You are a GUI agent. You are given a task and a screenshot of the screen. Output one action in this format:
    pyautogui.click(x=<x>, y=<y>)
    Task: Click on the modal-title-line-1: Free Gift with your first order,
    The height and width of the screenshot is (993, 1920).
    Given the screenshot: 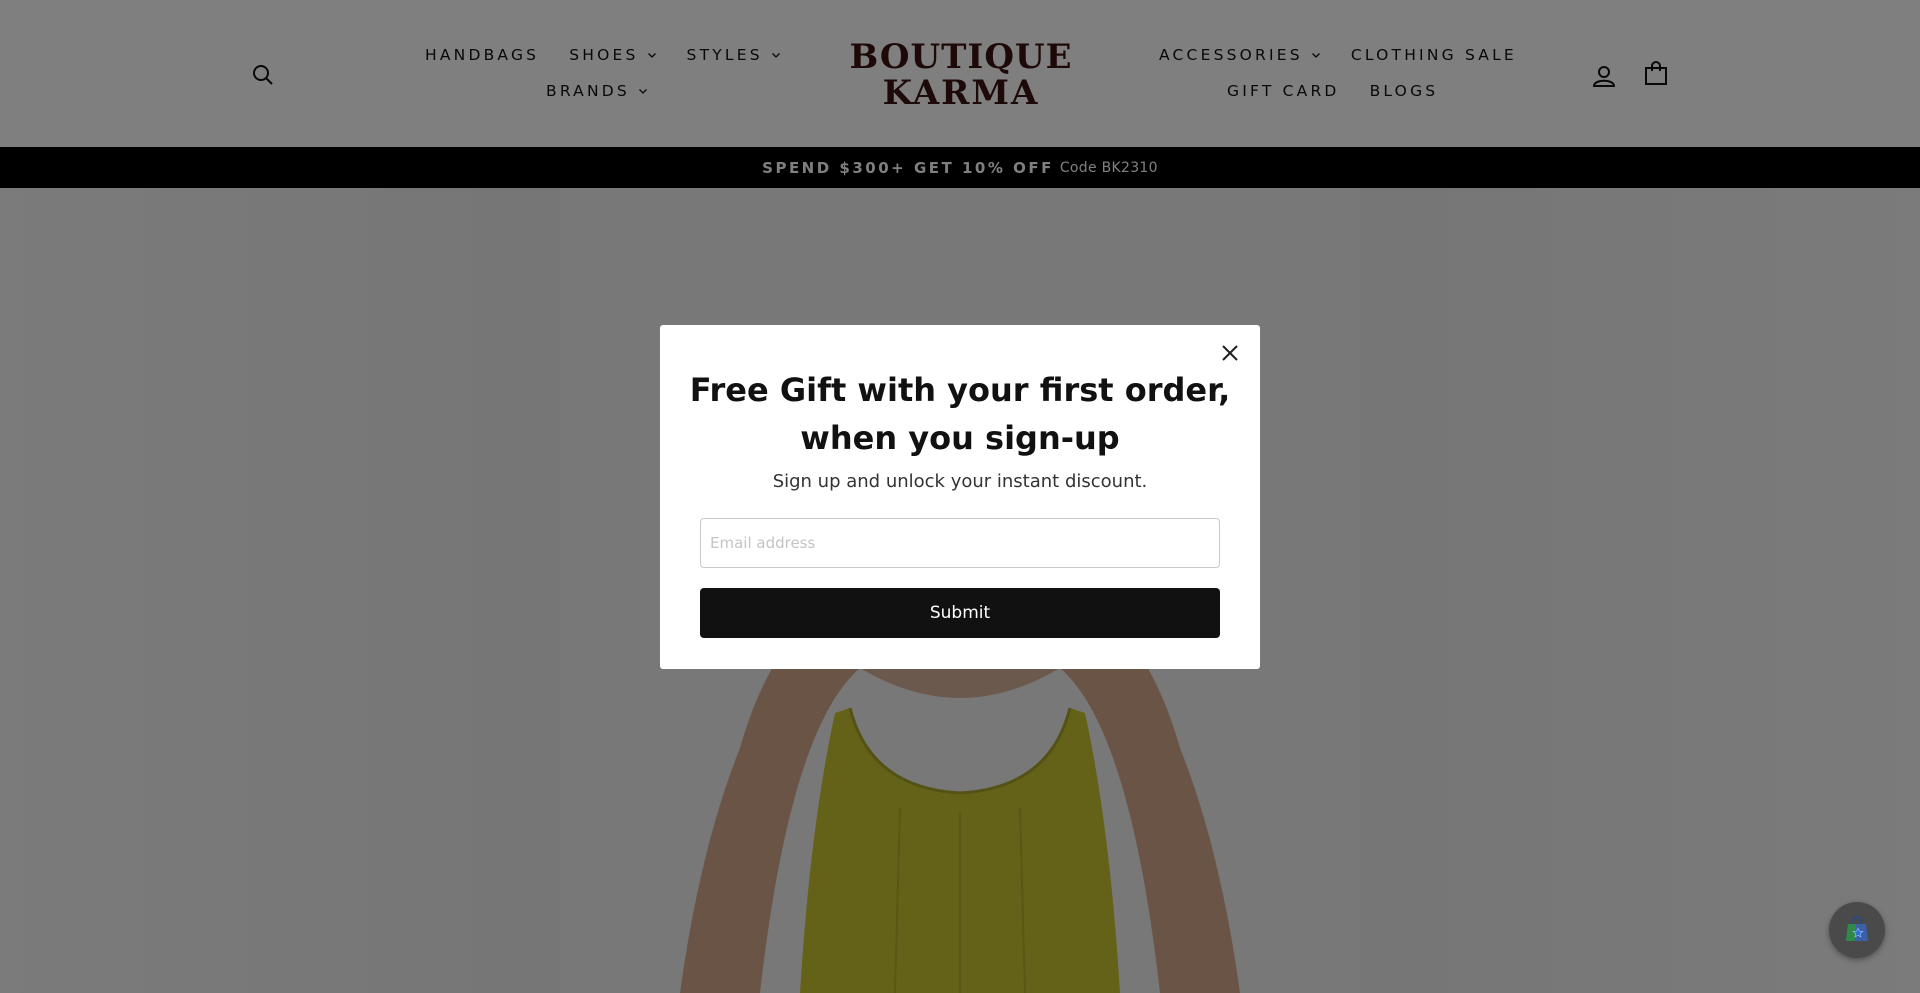 What is the action you would take?
    pyautogui.click(x=960, y=390)
    